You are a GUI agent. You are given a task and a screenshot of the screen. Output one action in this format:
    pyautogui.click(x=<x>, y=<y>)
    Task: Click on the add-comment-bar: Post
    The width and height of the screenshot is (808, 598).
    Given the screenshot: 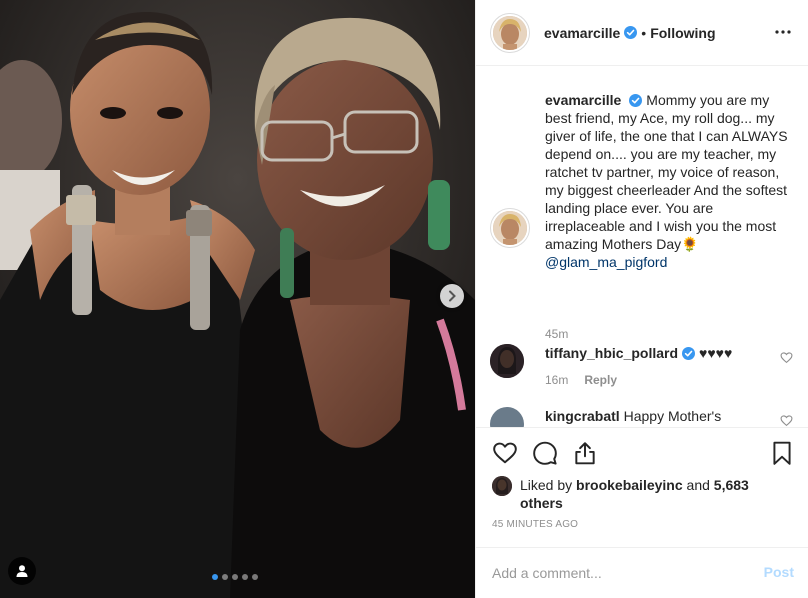 What is the action you would take?
    pyautogui.click(x=642, y=572)
    